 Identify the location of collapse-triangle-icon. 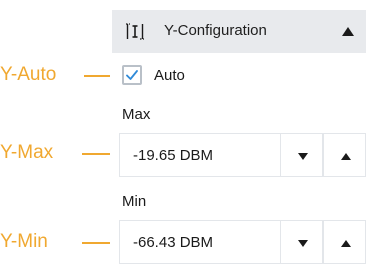
(348, 31).